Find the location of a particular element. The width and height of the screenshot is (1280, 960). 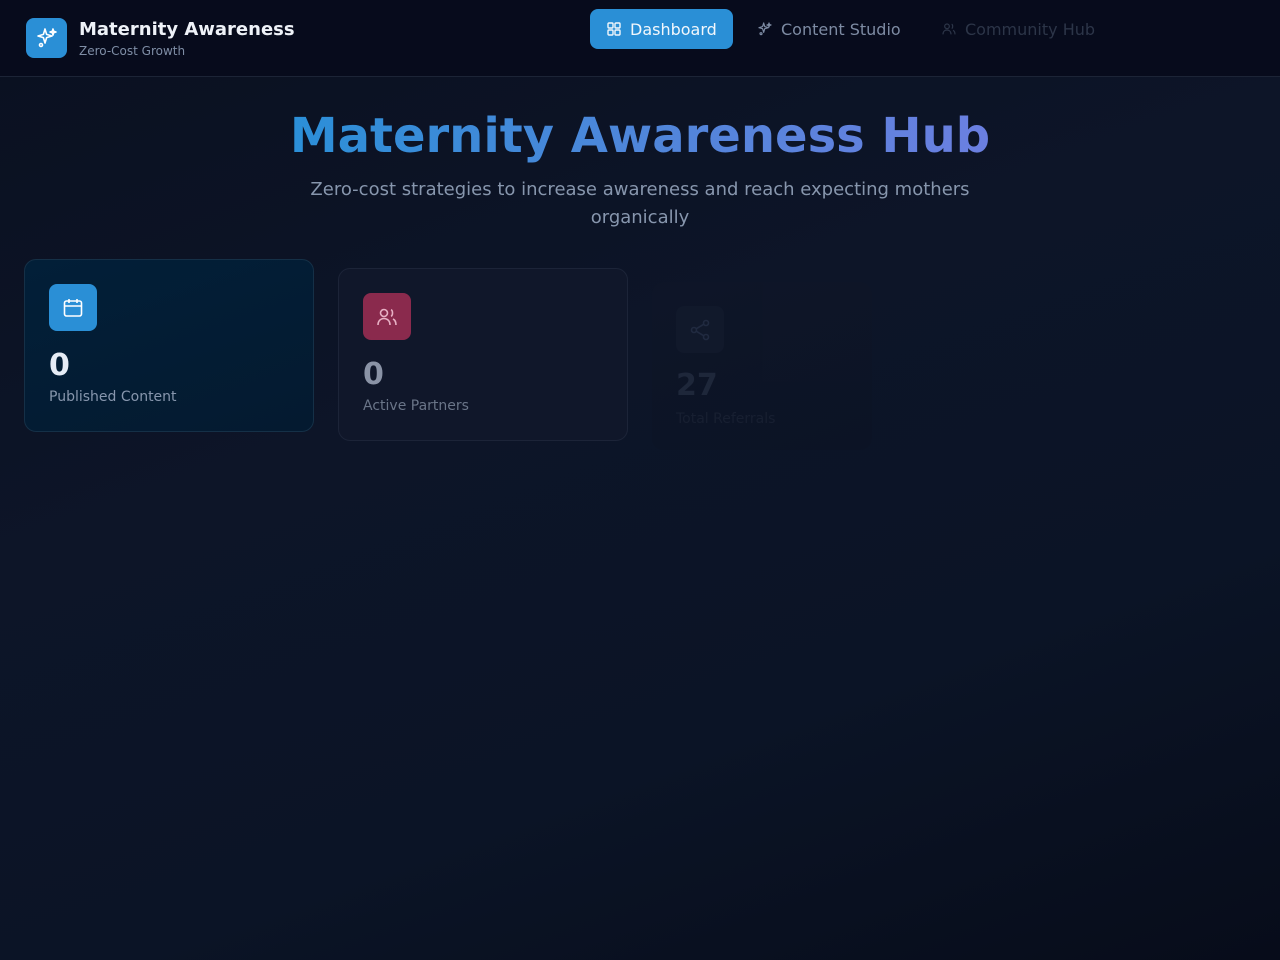

stat-label: Total Referrals is located at coordinates (726, 419).